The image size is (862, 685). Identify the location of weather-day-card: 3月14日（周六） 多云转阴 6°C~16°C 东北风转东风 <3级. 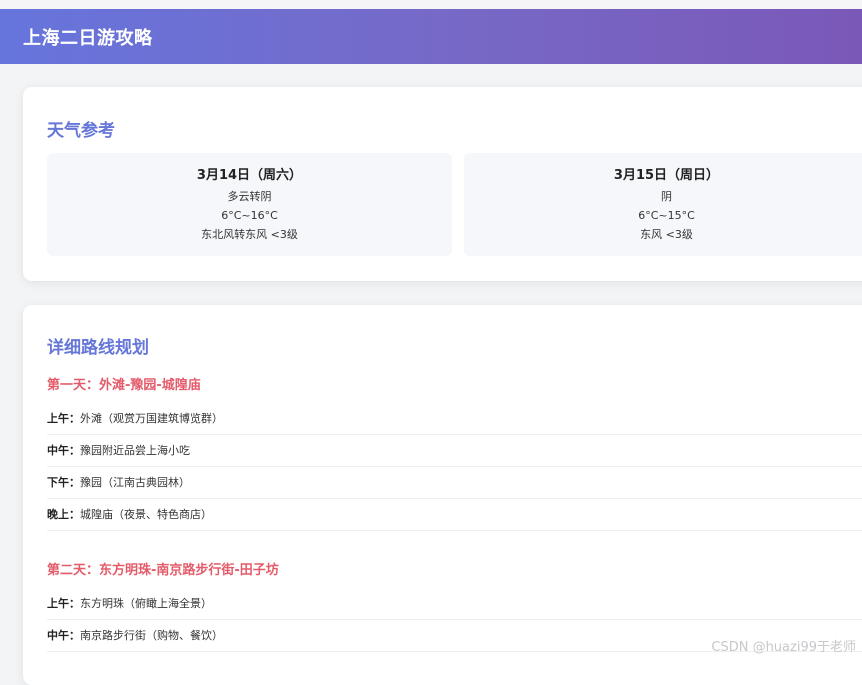
(249, 204).